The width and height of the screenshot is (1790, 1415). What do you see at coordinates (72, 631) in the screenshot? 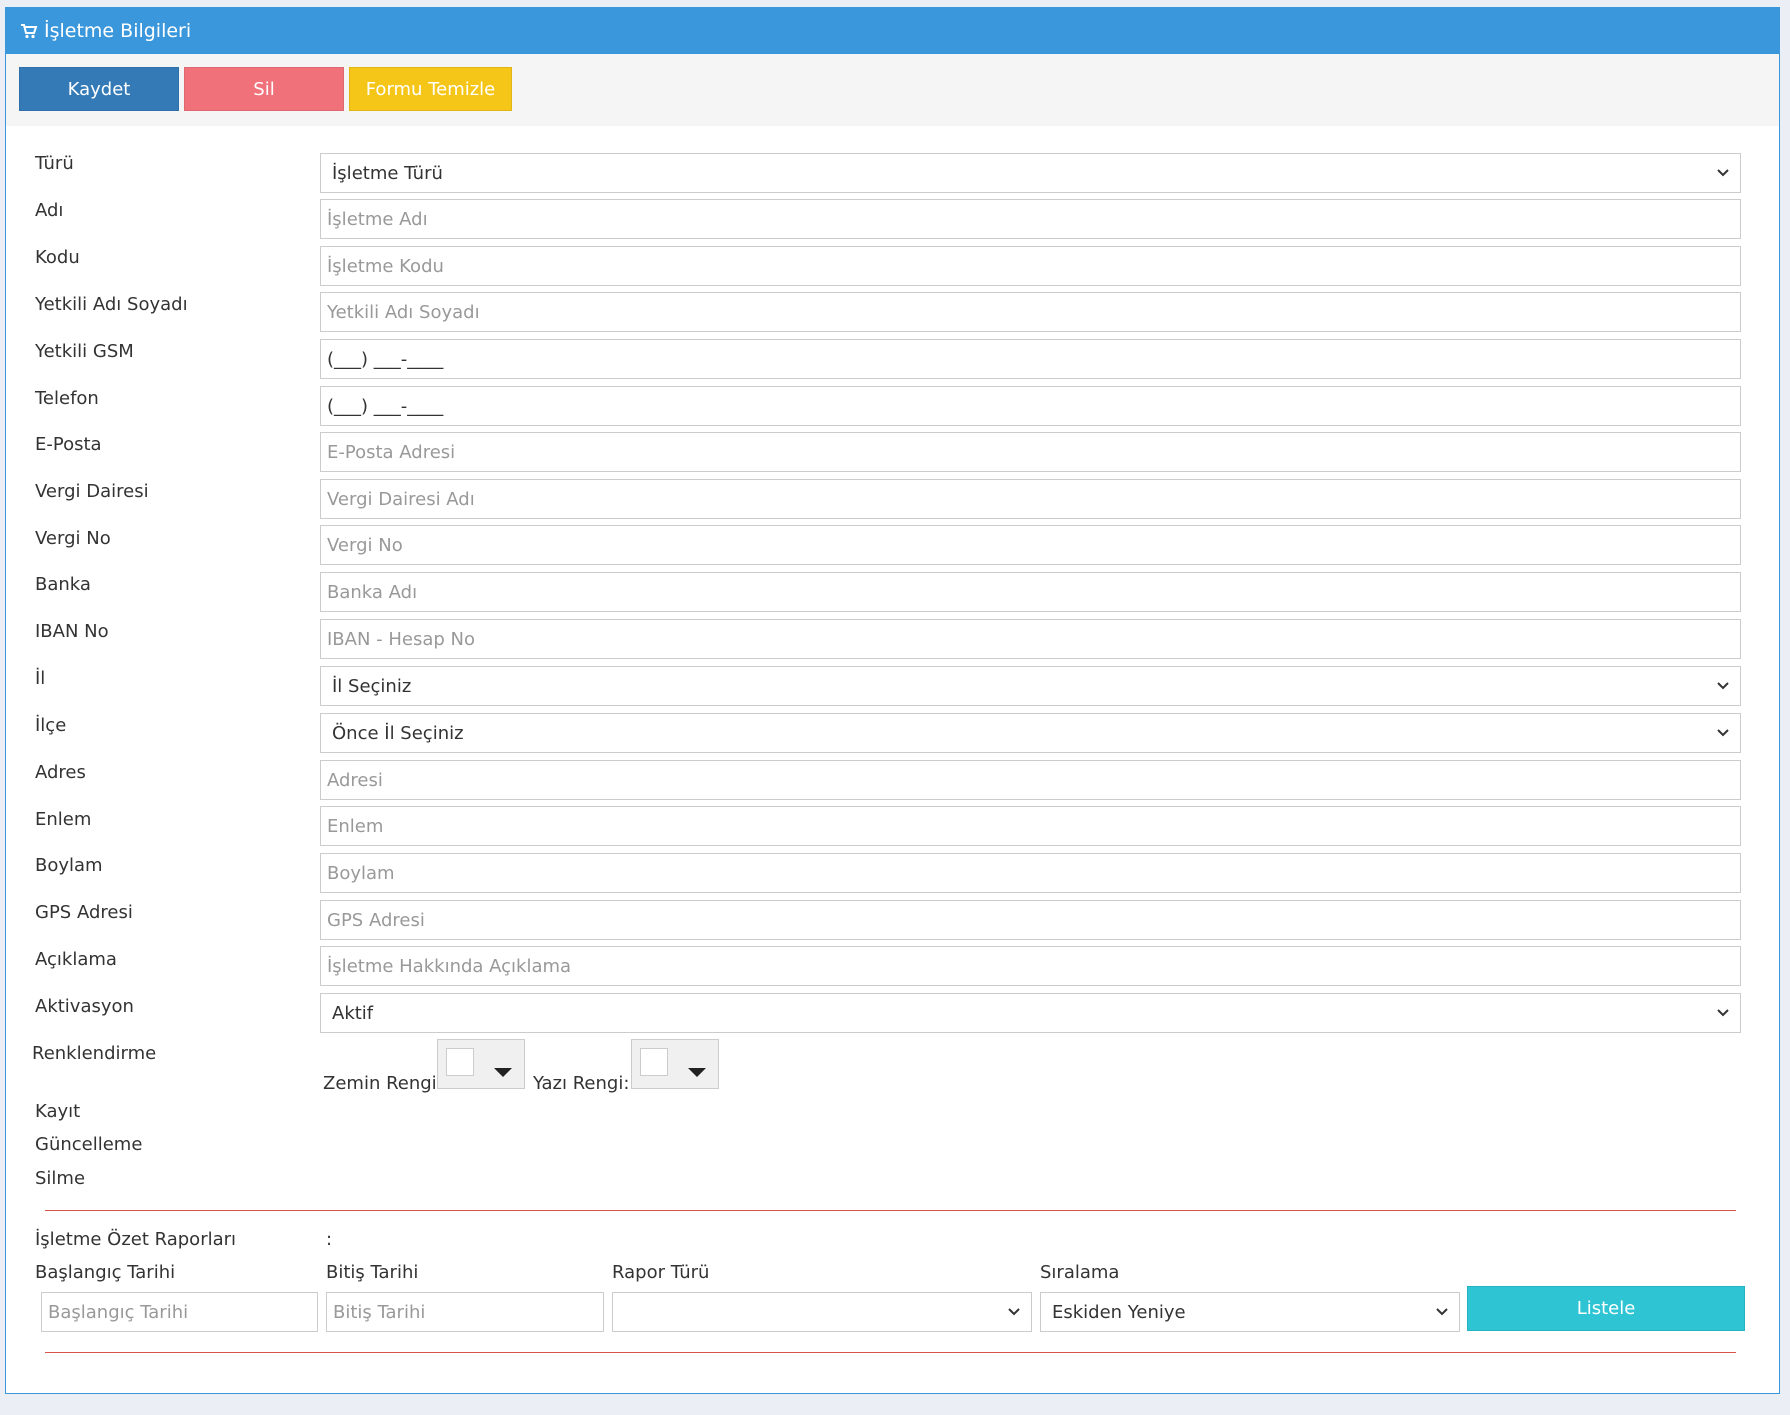
I see `label-iban: IBAN No` at bounding box center [72, 631].